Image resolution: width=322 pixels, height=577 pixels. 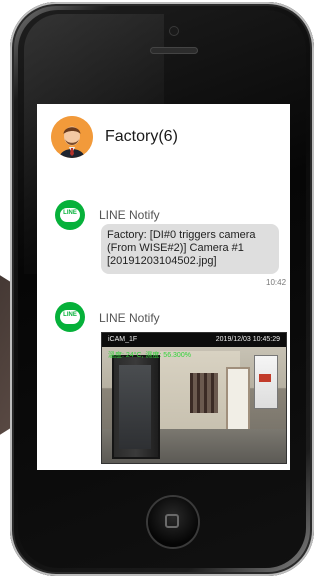 I want to click on home-button, so click(x=173, y=522).